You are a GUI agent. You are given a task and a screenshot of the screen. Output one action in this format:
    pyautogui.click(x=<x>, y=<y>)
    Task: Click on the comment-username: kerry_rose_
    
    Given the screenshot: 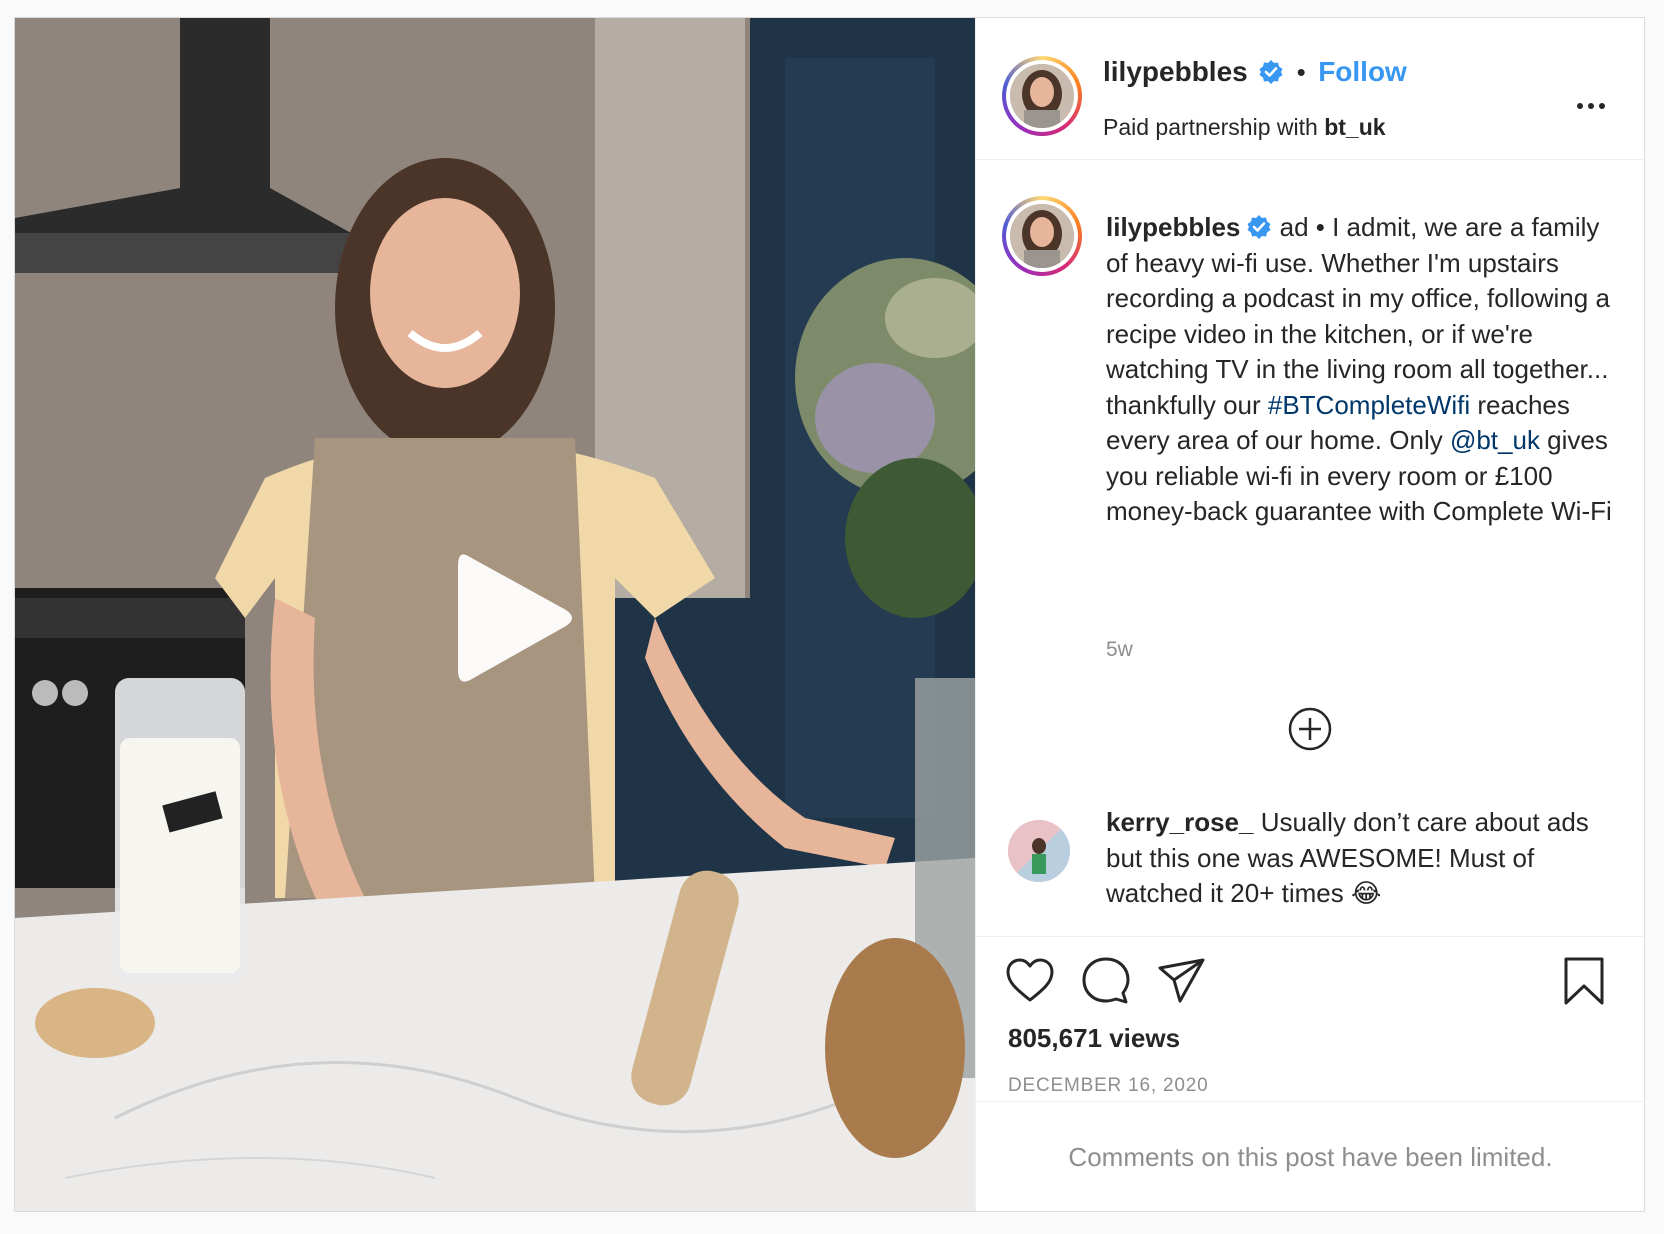 What is the action you would take?
    pyautogui.click(x=1179, y=822)
    